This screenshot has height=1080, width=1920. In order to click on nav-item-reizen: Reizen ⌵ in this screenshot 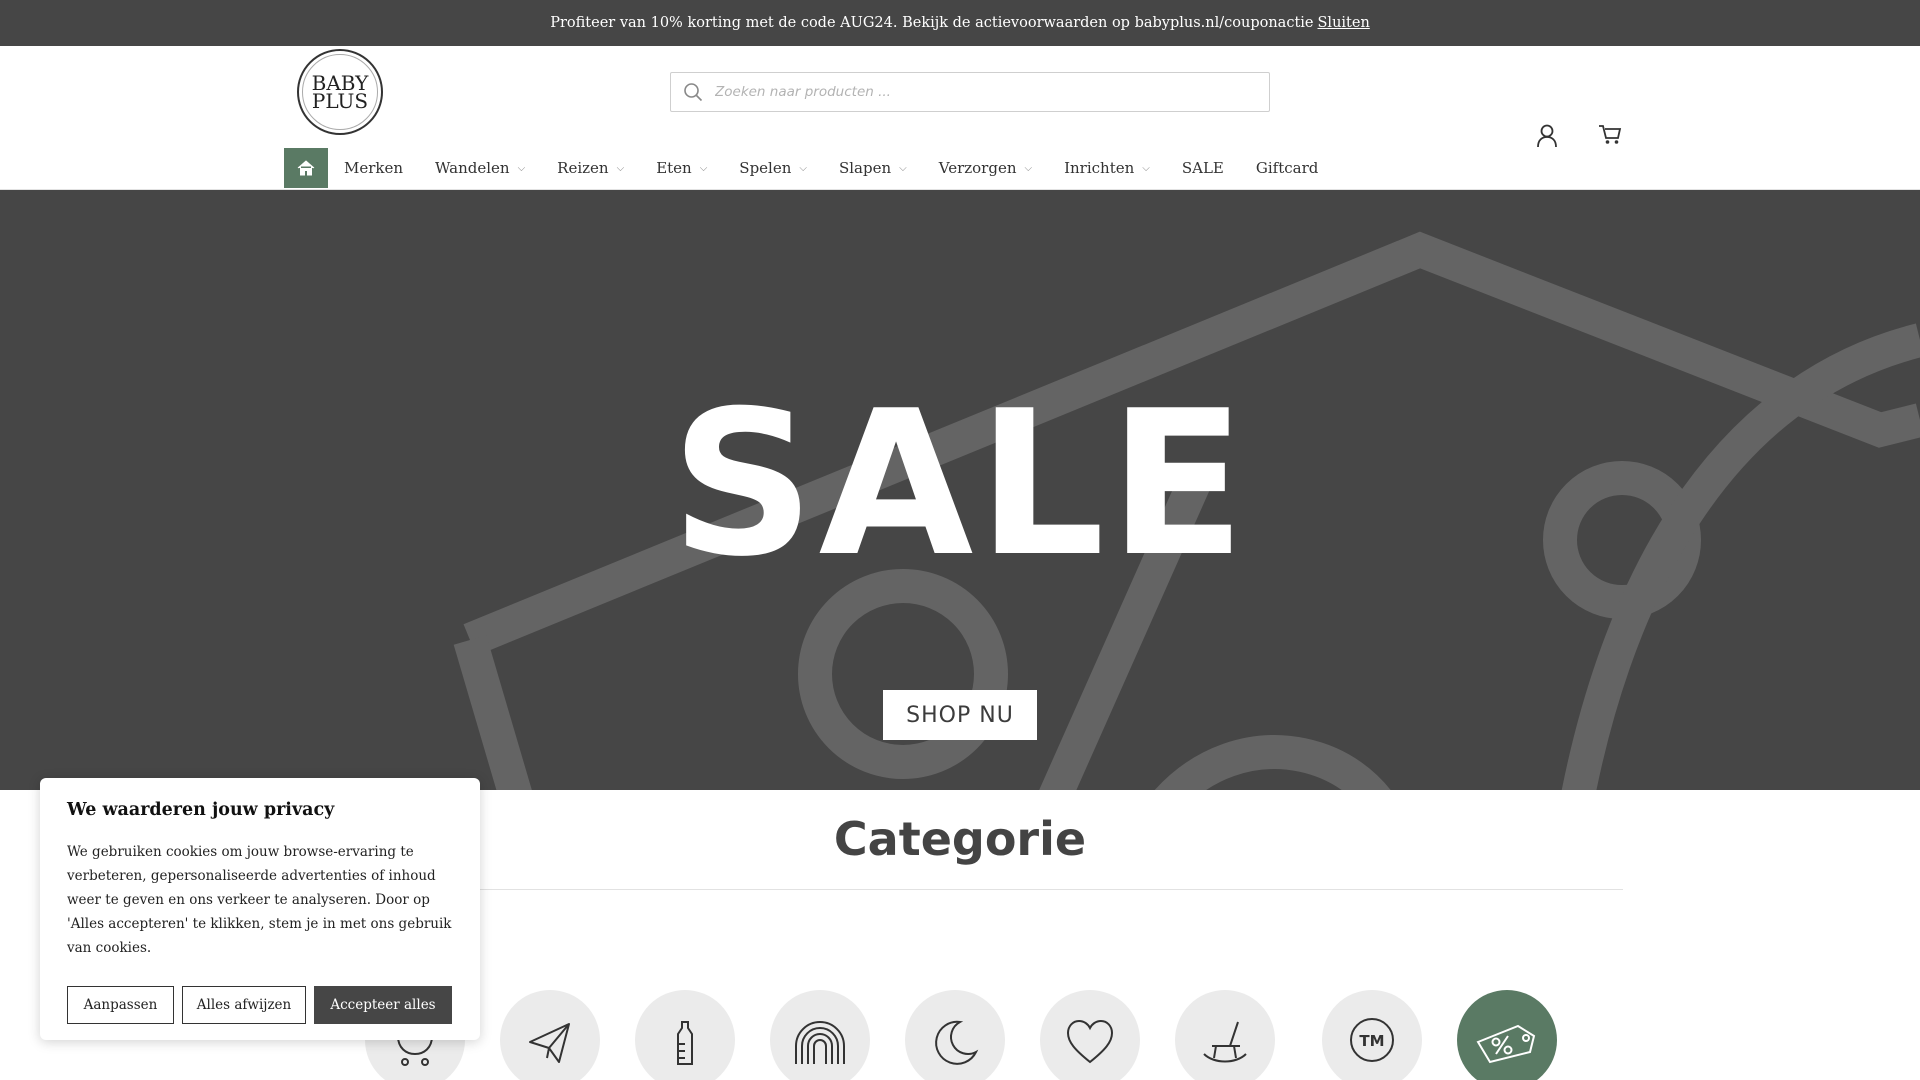, I will do `click(590, 168)`.